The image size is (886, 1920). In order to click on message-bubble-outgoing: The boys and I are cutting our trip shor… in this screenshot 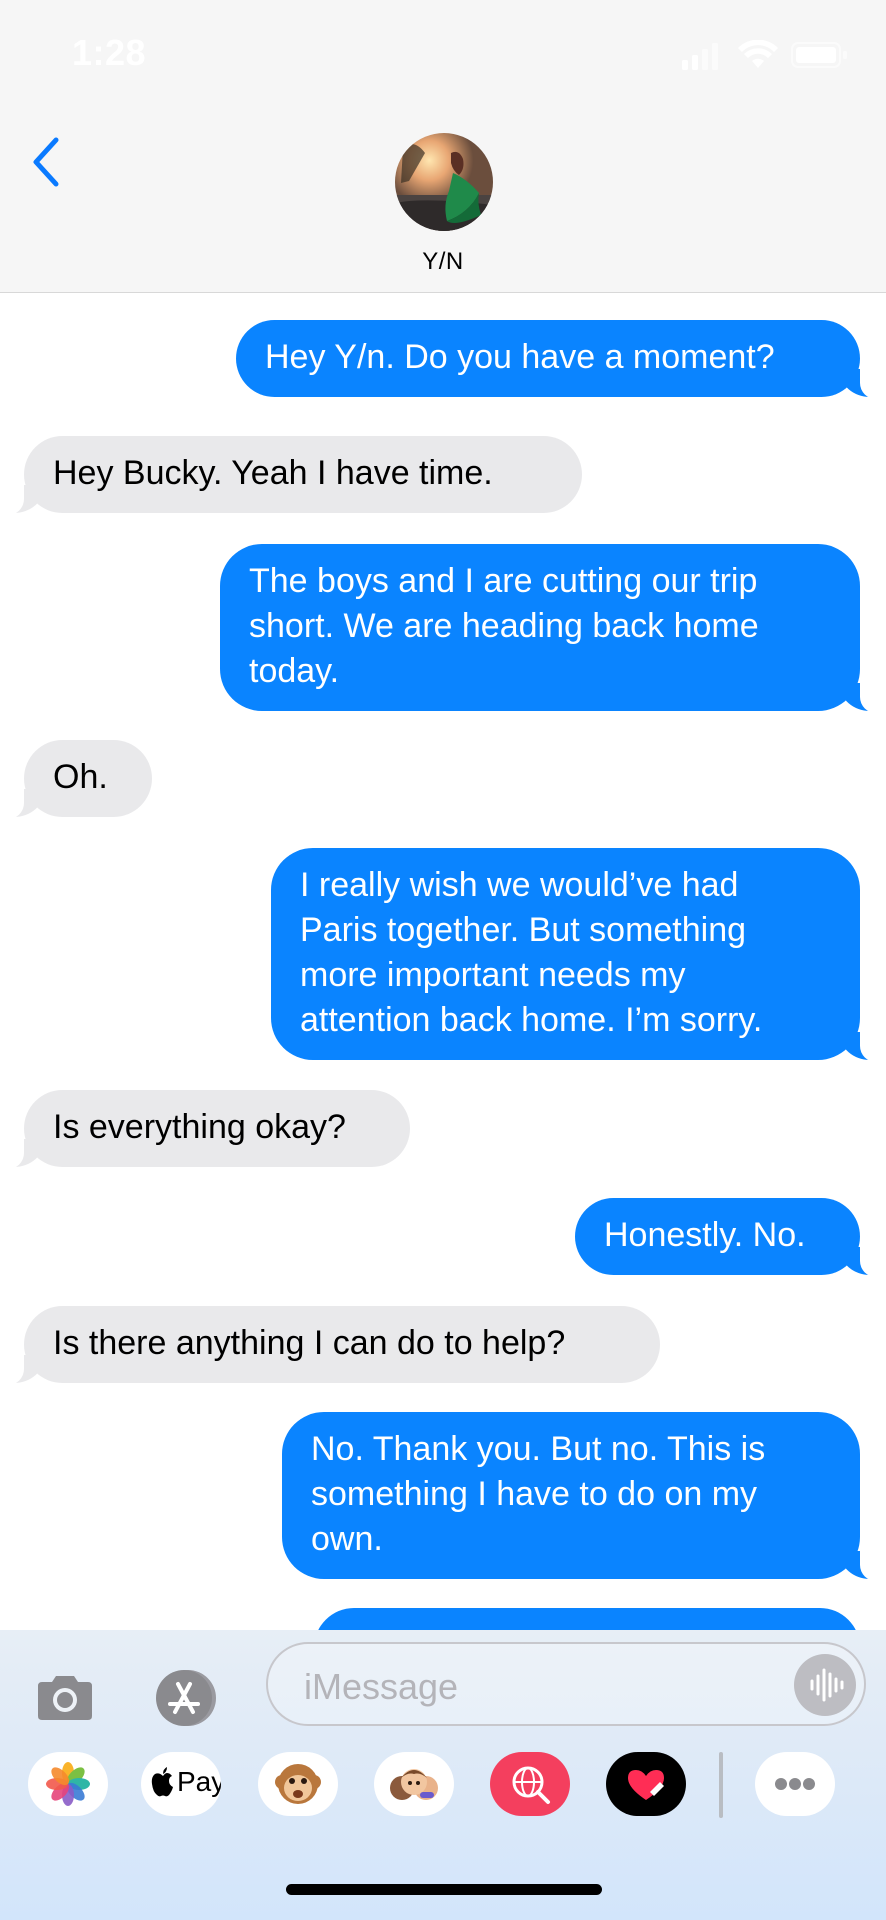, I will do `click(553, 628)`.